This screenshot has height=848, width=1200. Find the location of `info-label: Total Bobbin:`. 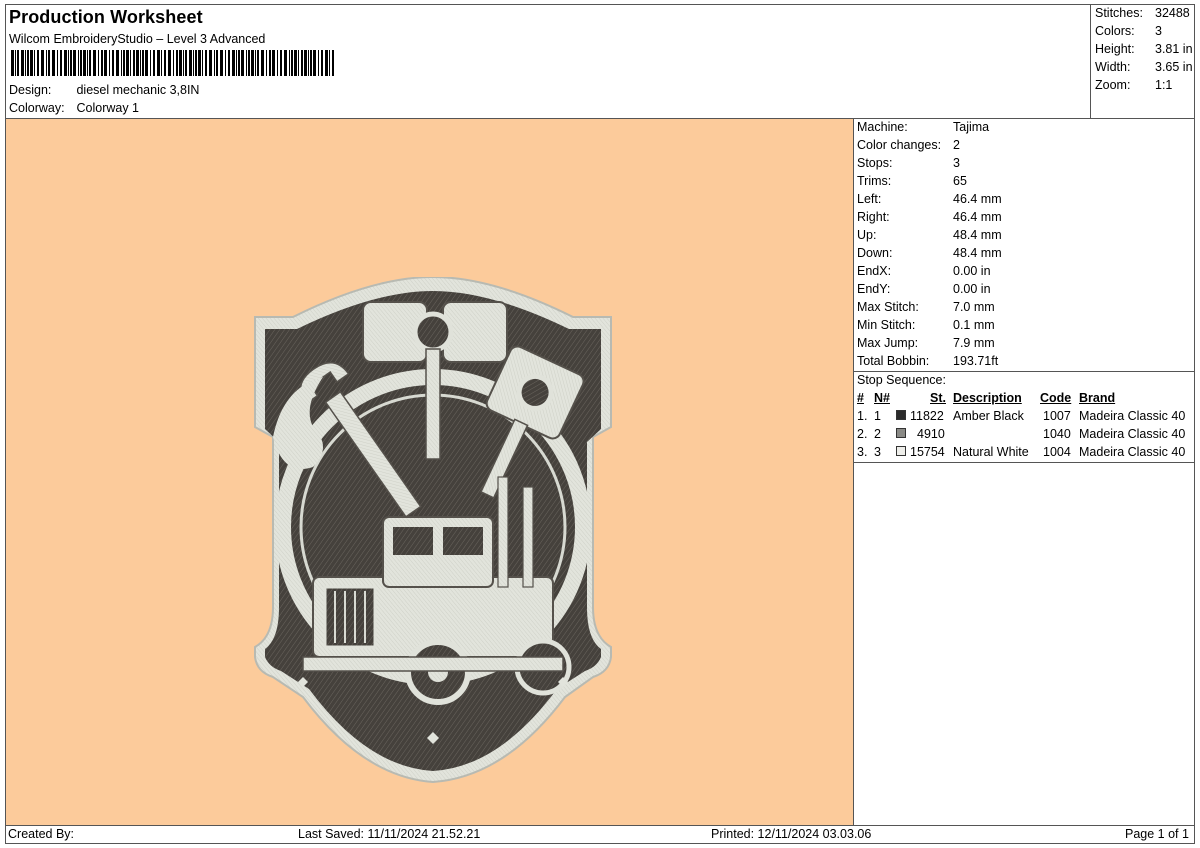

info-label: Total Bobbin: is located at coordinates (893, 361).